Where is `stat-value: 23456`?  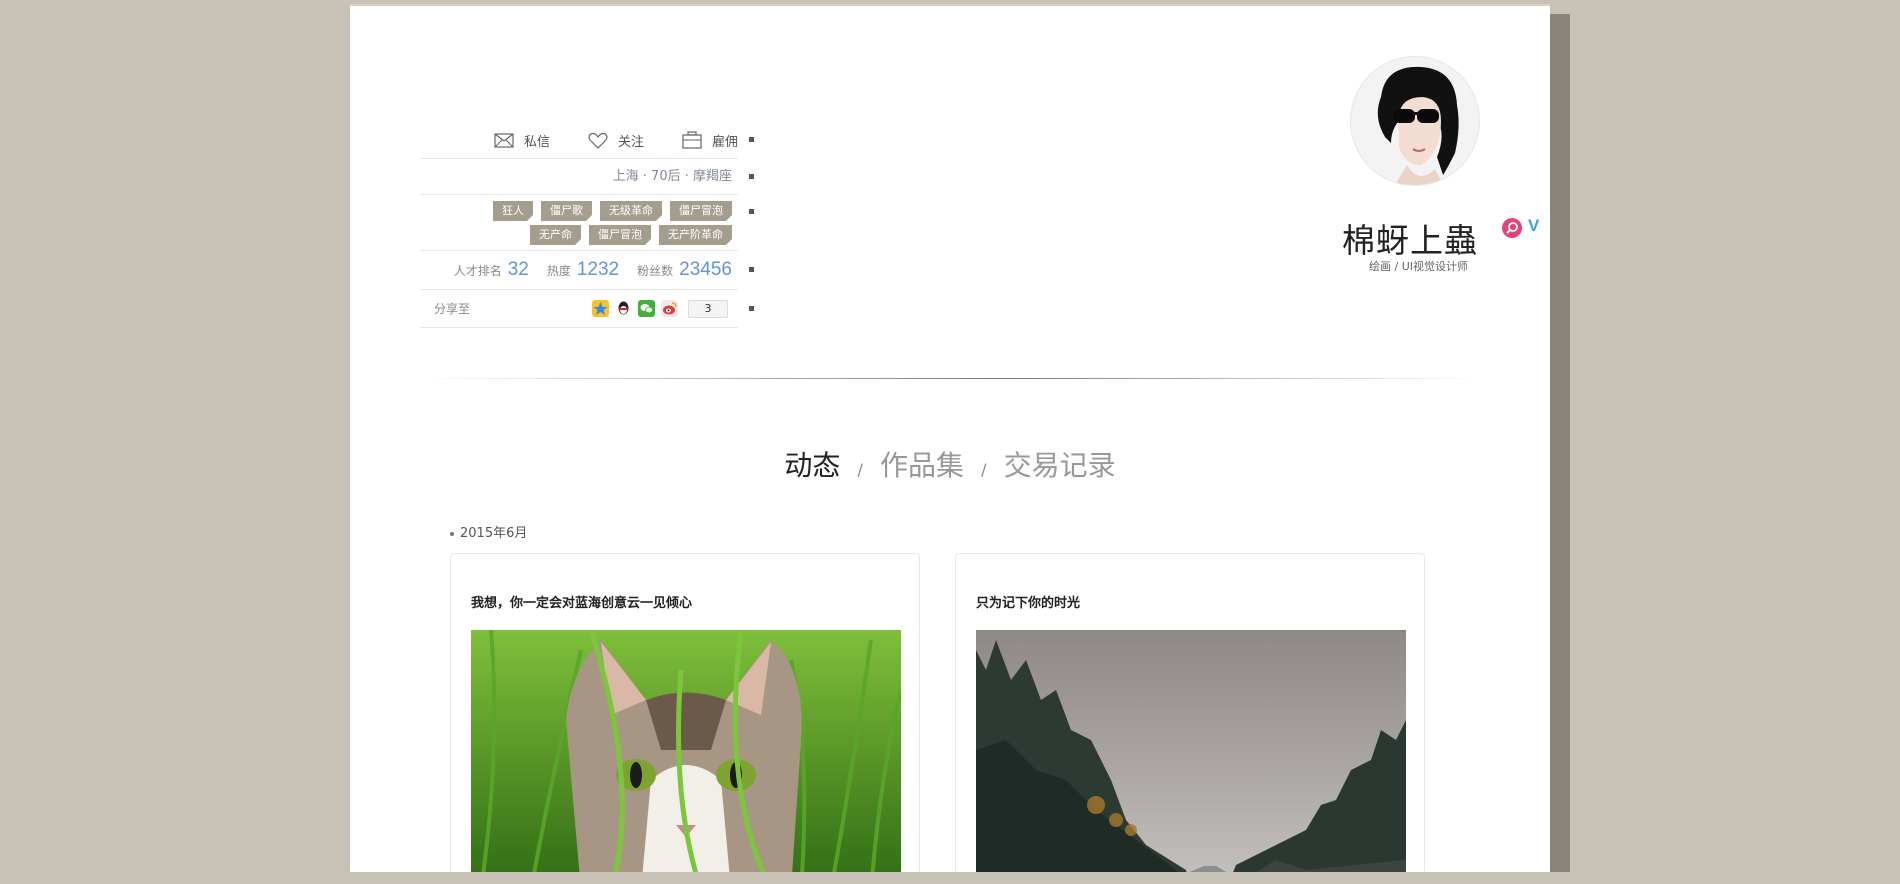 stat-value: 23456 is located at coordinates (705, 269).